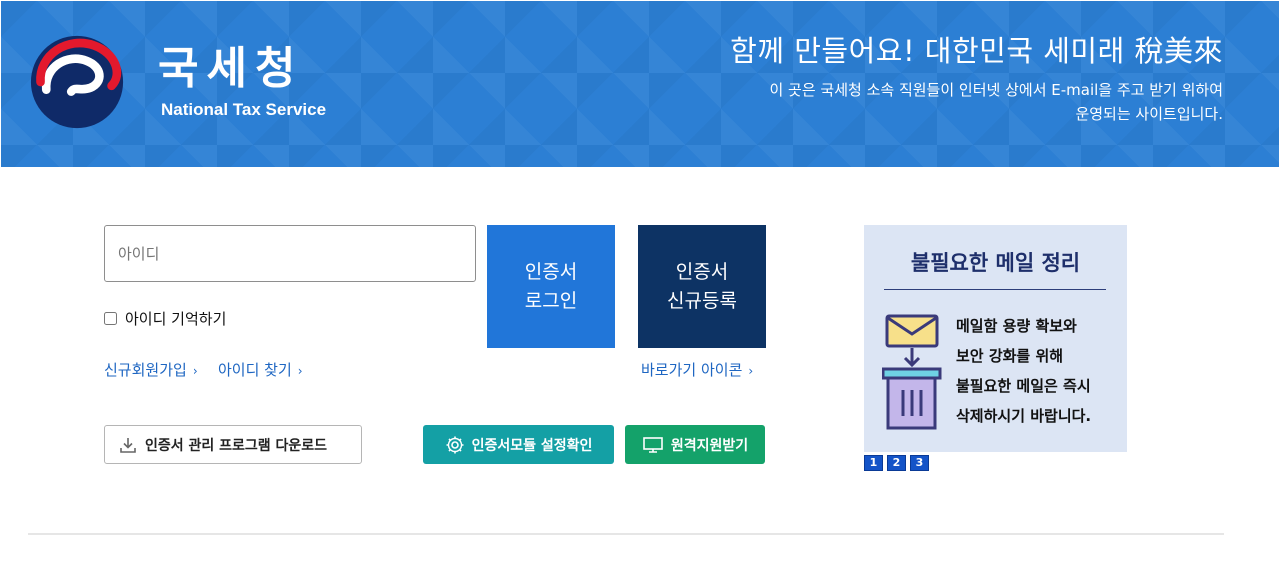 The image size is (1280, 573). What do you see at coordinates (1023, 386) in the screenshot?
I see `notice-line3: 불필요한 메일은 즉시` at bounding box center [1023, 386].